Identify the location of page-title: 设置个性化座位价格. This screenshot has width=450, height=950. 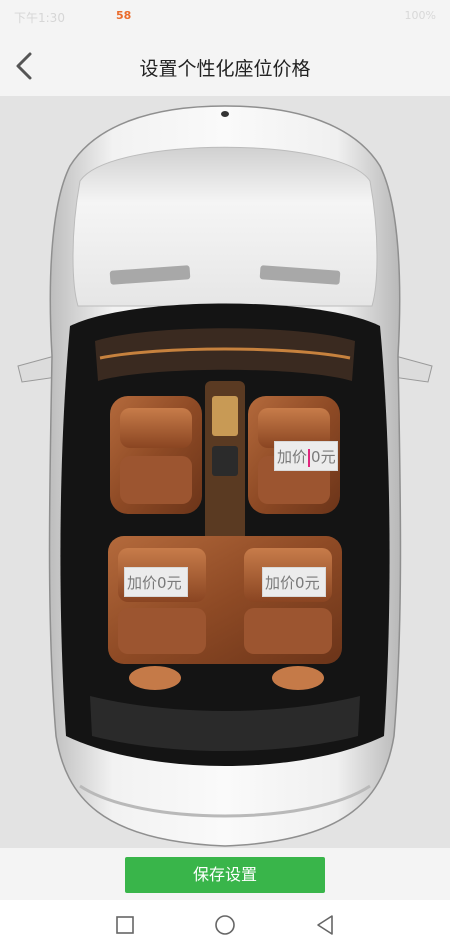
(225, 69).